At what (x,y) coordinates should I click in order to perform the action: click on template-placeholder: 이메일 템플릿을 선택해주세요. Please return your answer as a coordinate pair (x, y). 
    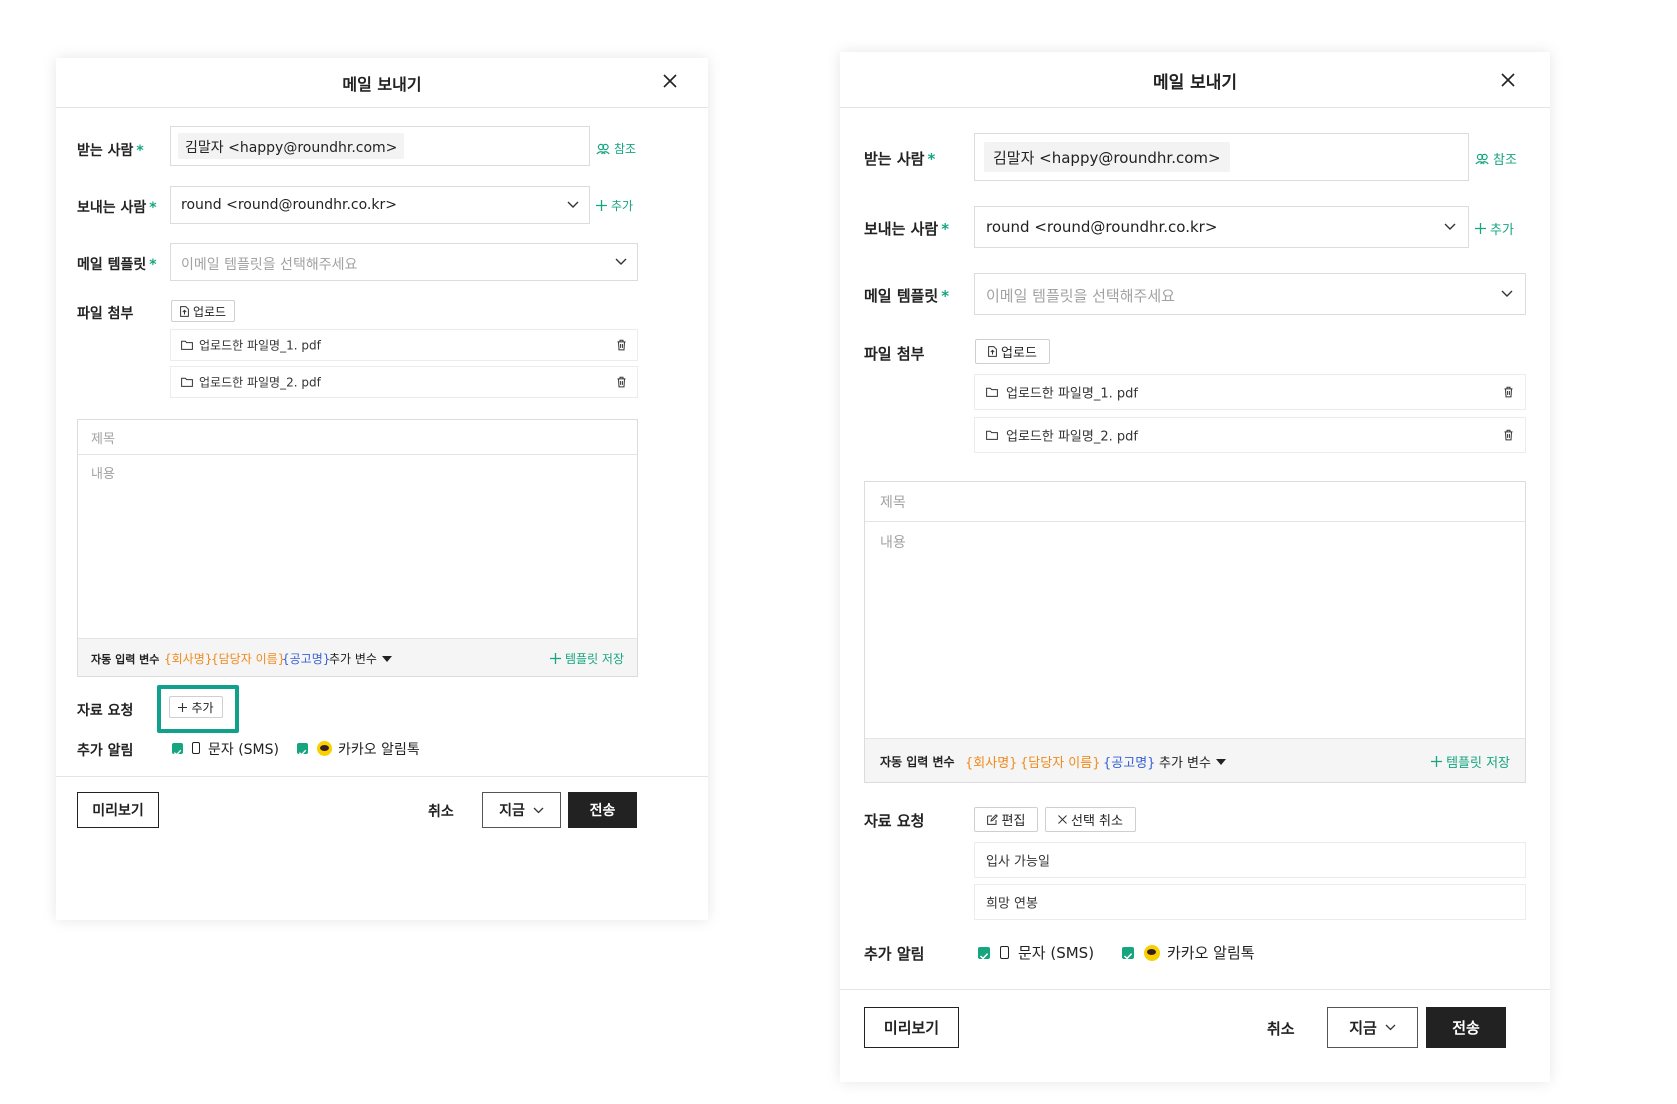
    Looking at the image, I should click on (269, 265).